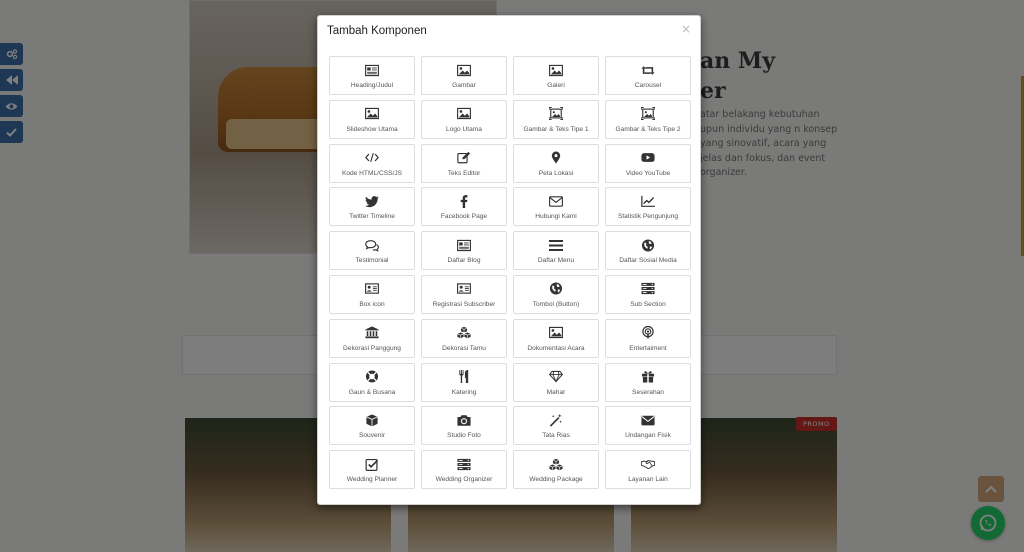 Image resolution: width=1024 pixels, height=552 pixels. What do you see at coordinates (372, 70) in the screenshot?
I see `newspaper-icon` at bounding box center [372, 70].